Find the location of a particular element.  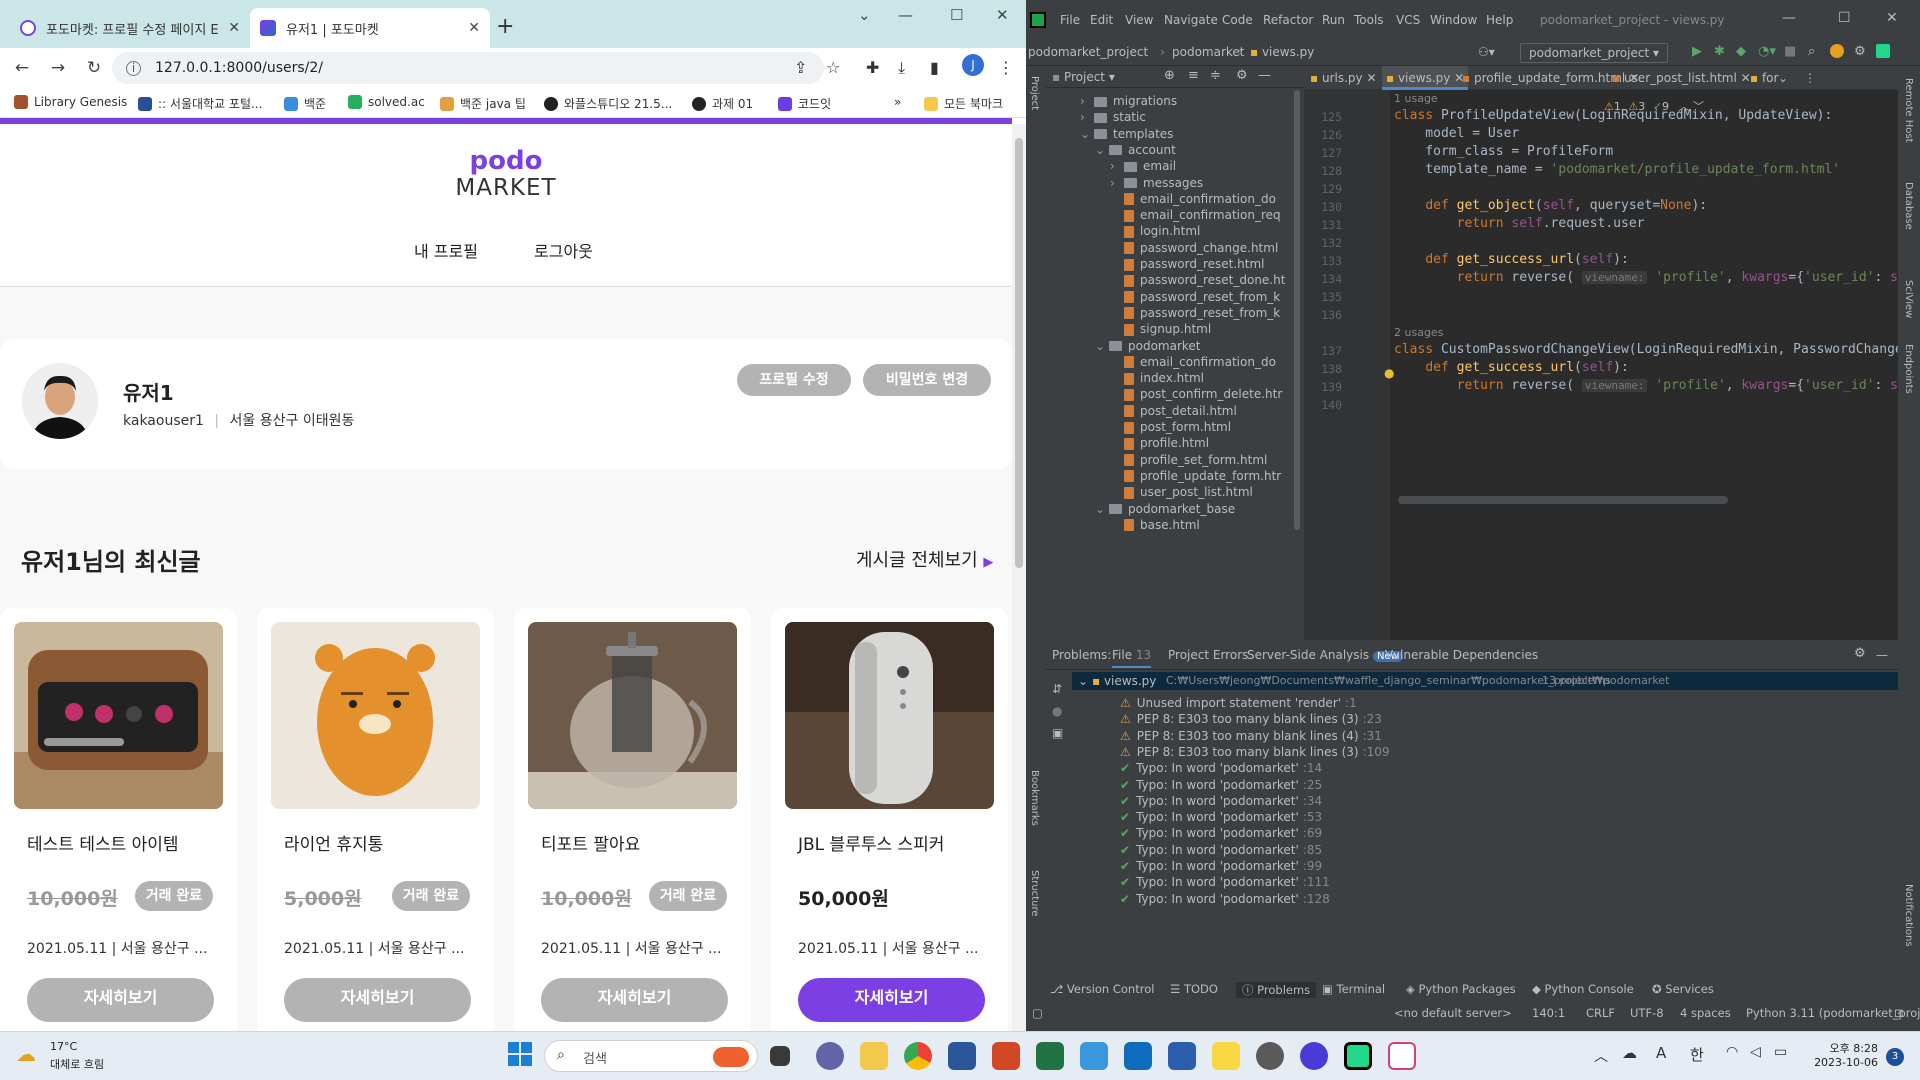

problem-row: ⚠ Unused import statement 'render':1 is located at coordinates (1238, 703).